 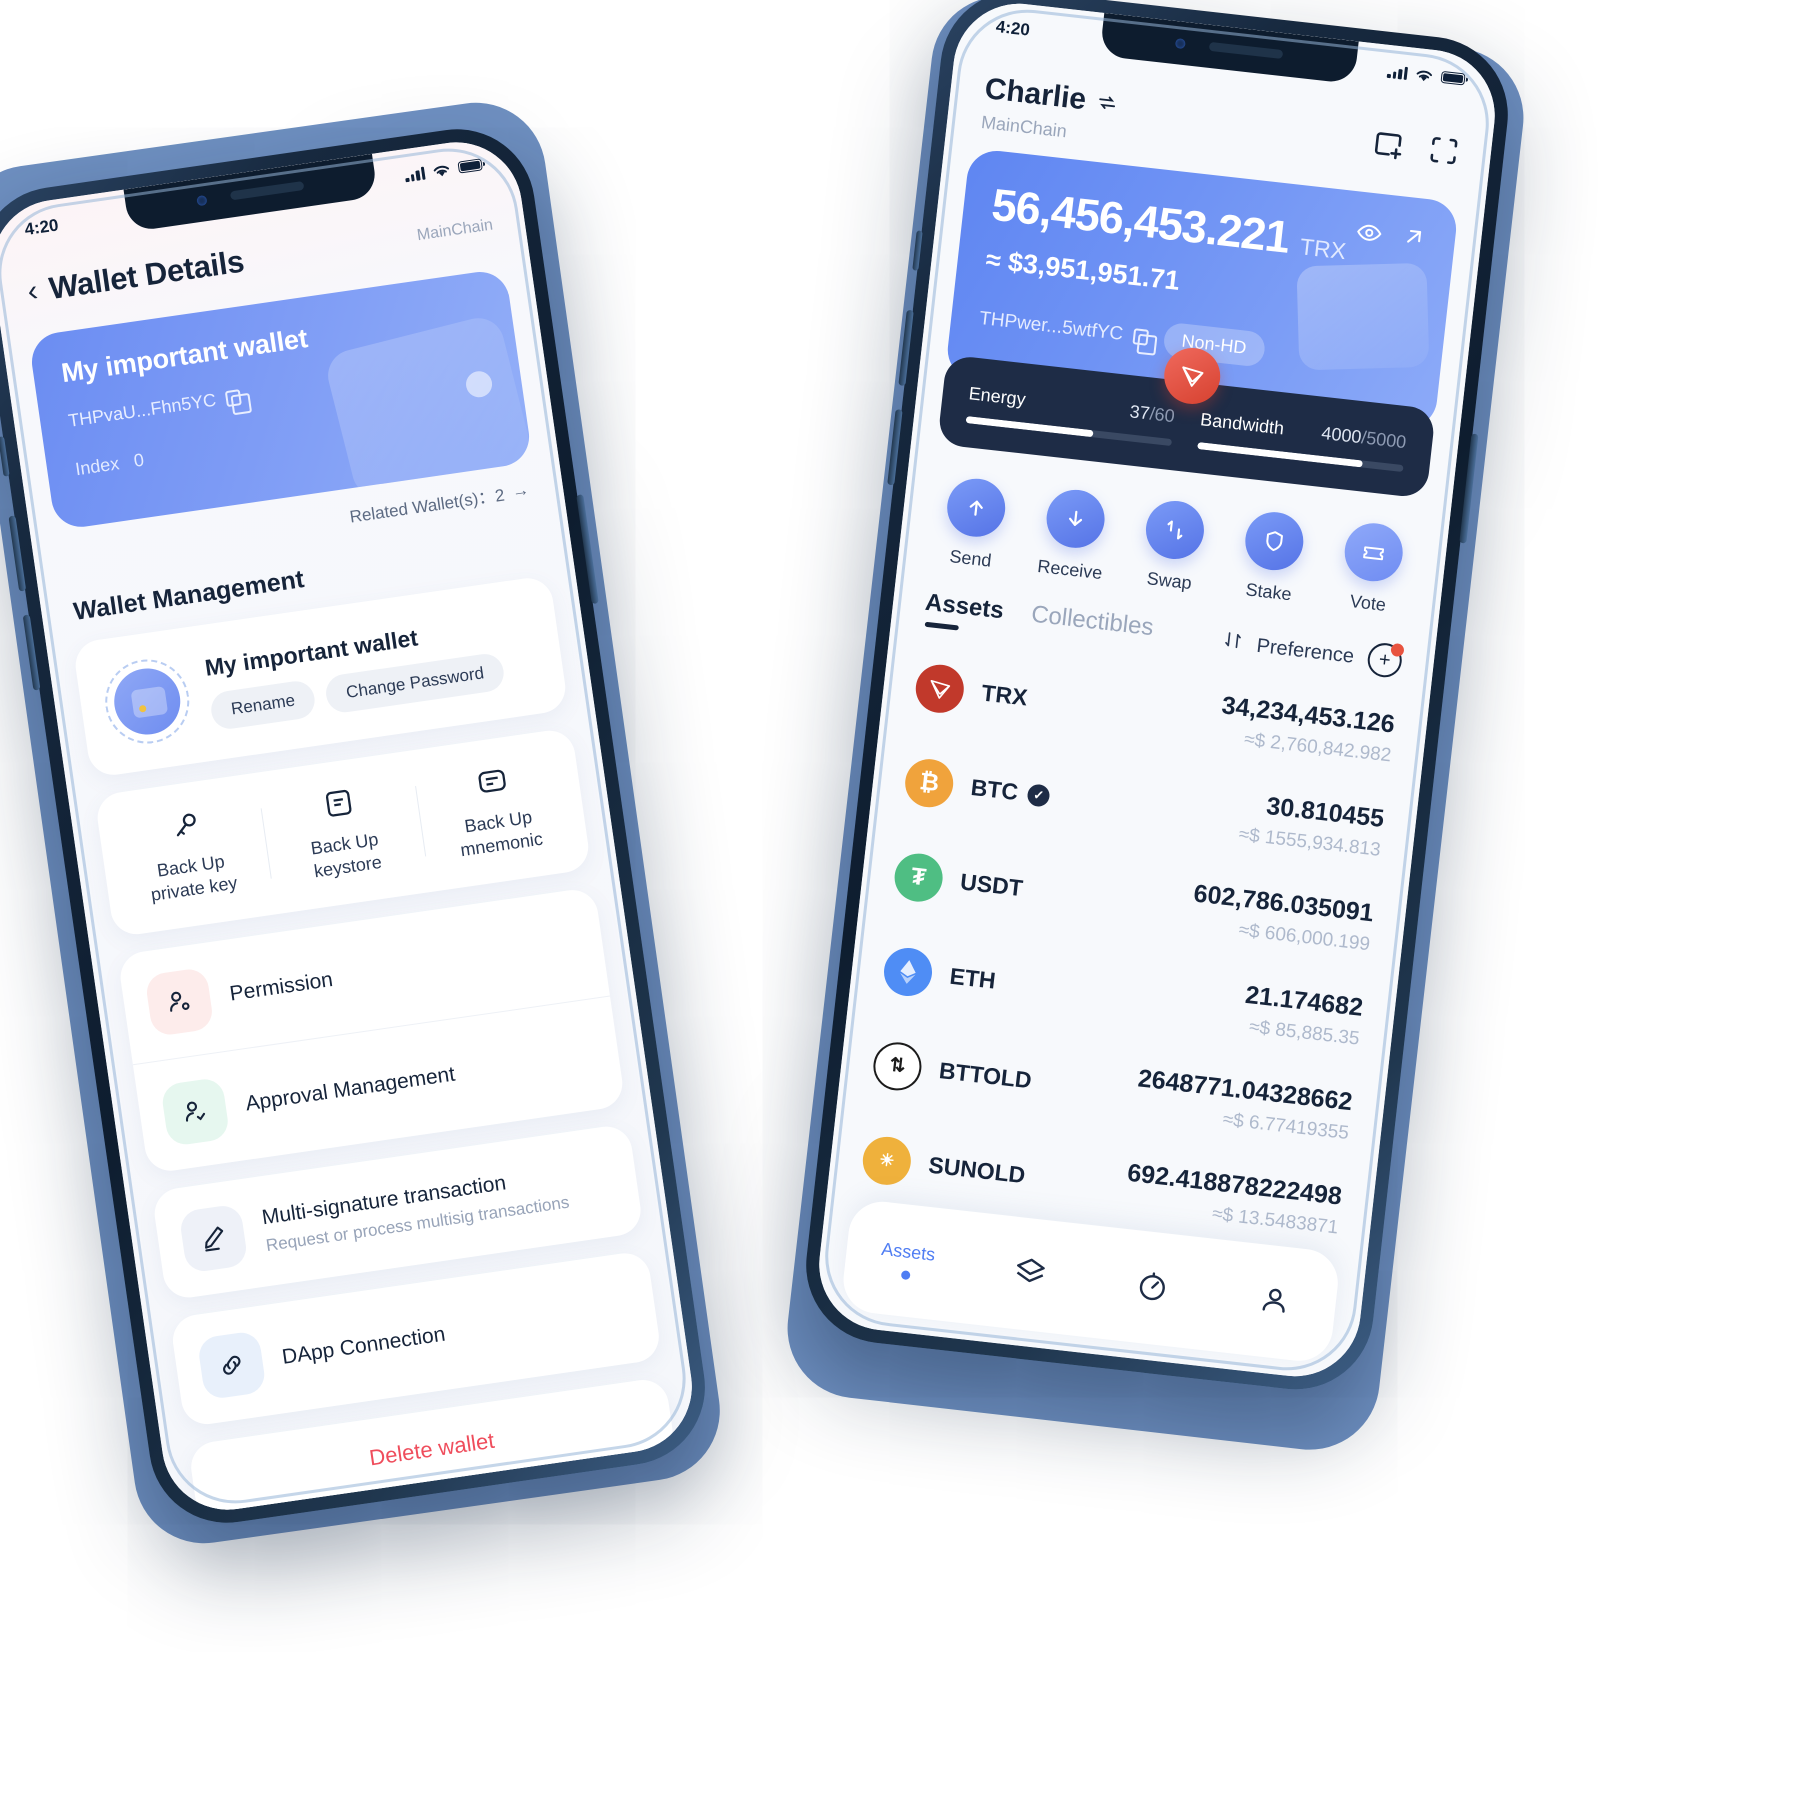 What do you see at coordinates (194, 878) in the screenshot?
I see `backup-private-key-label: Back Up private key` at bounding box center [194, 878].